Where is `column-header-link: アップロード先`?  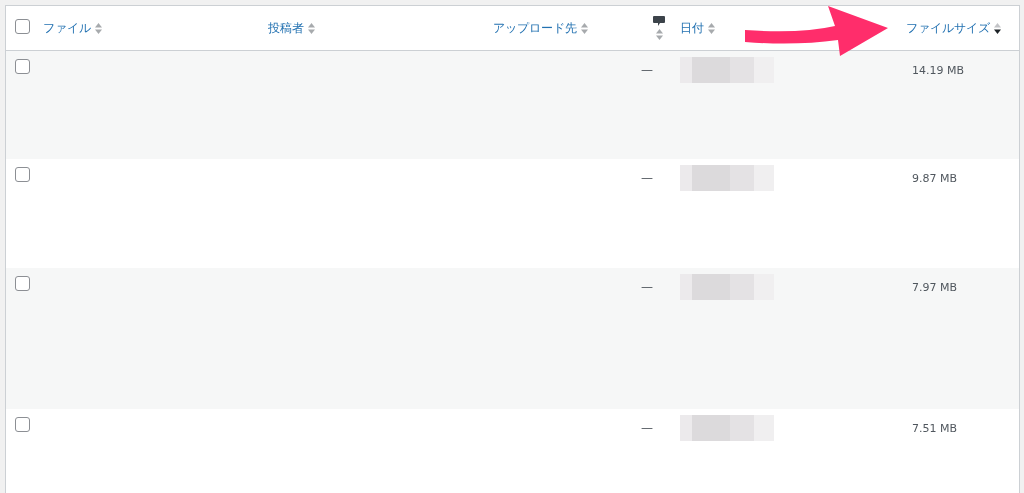 column-header-link: アップロード先 is located at coordinates (535, 28).